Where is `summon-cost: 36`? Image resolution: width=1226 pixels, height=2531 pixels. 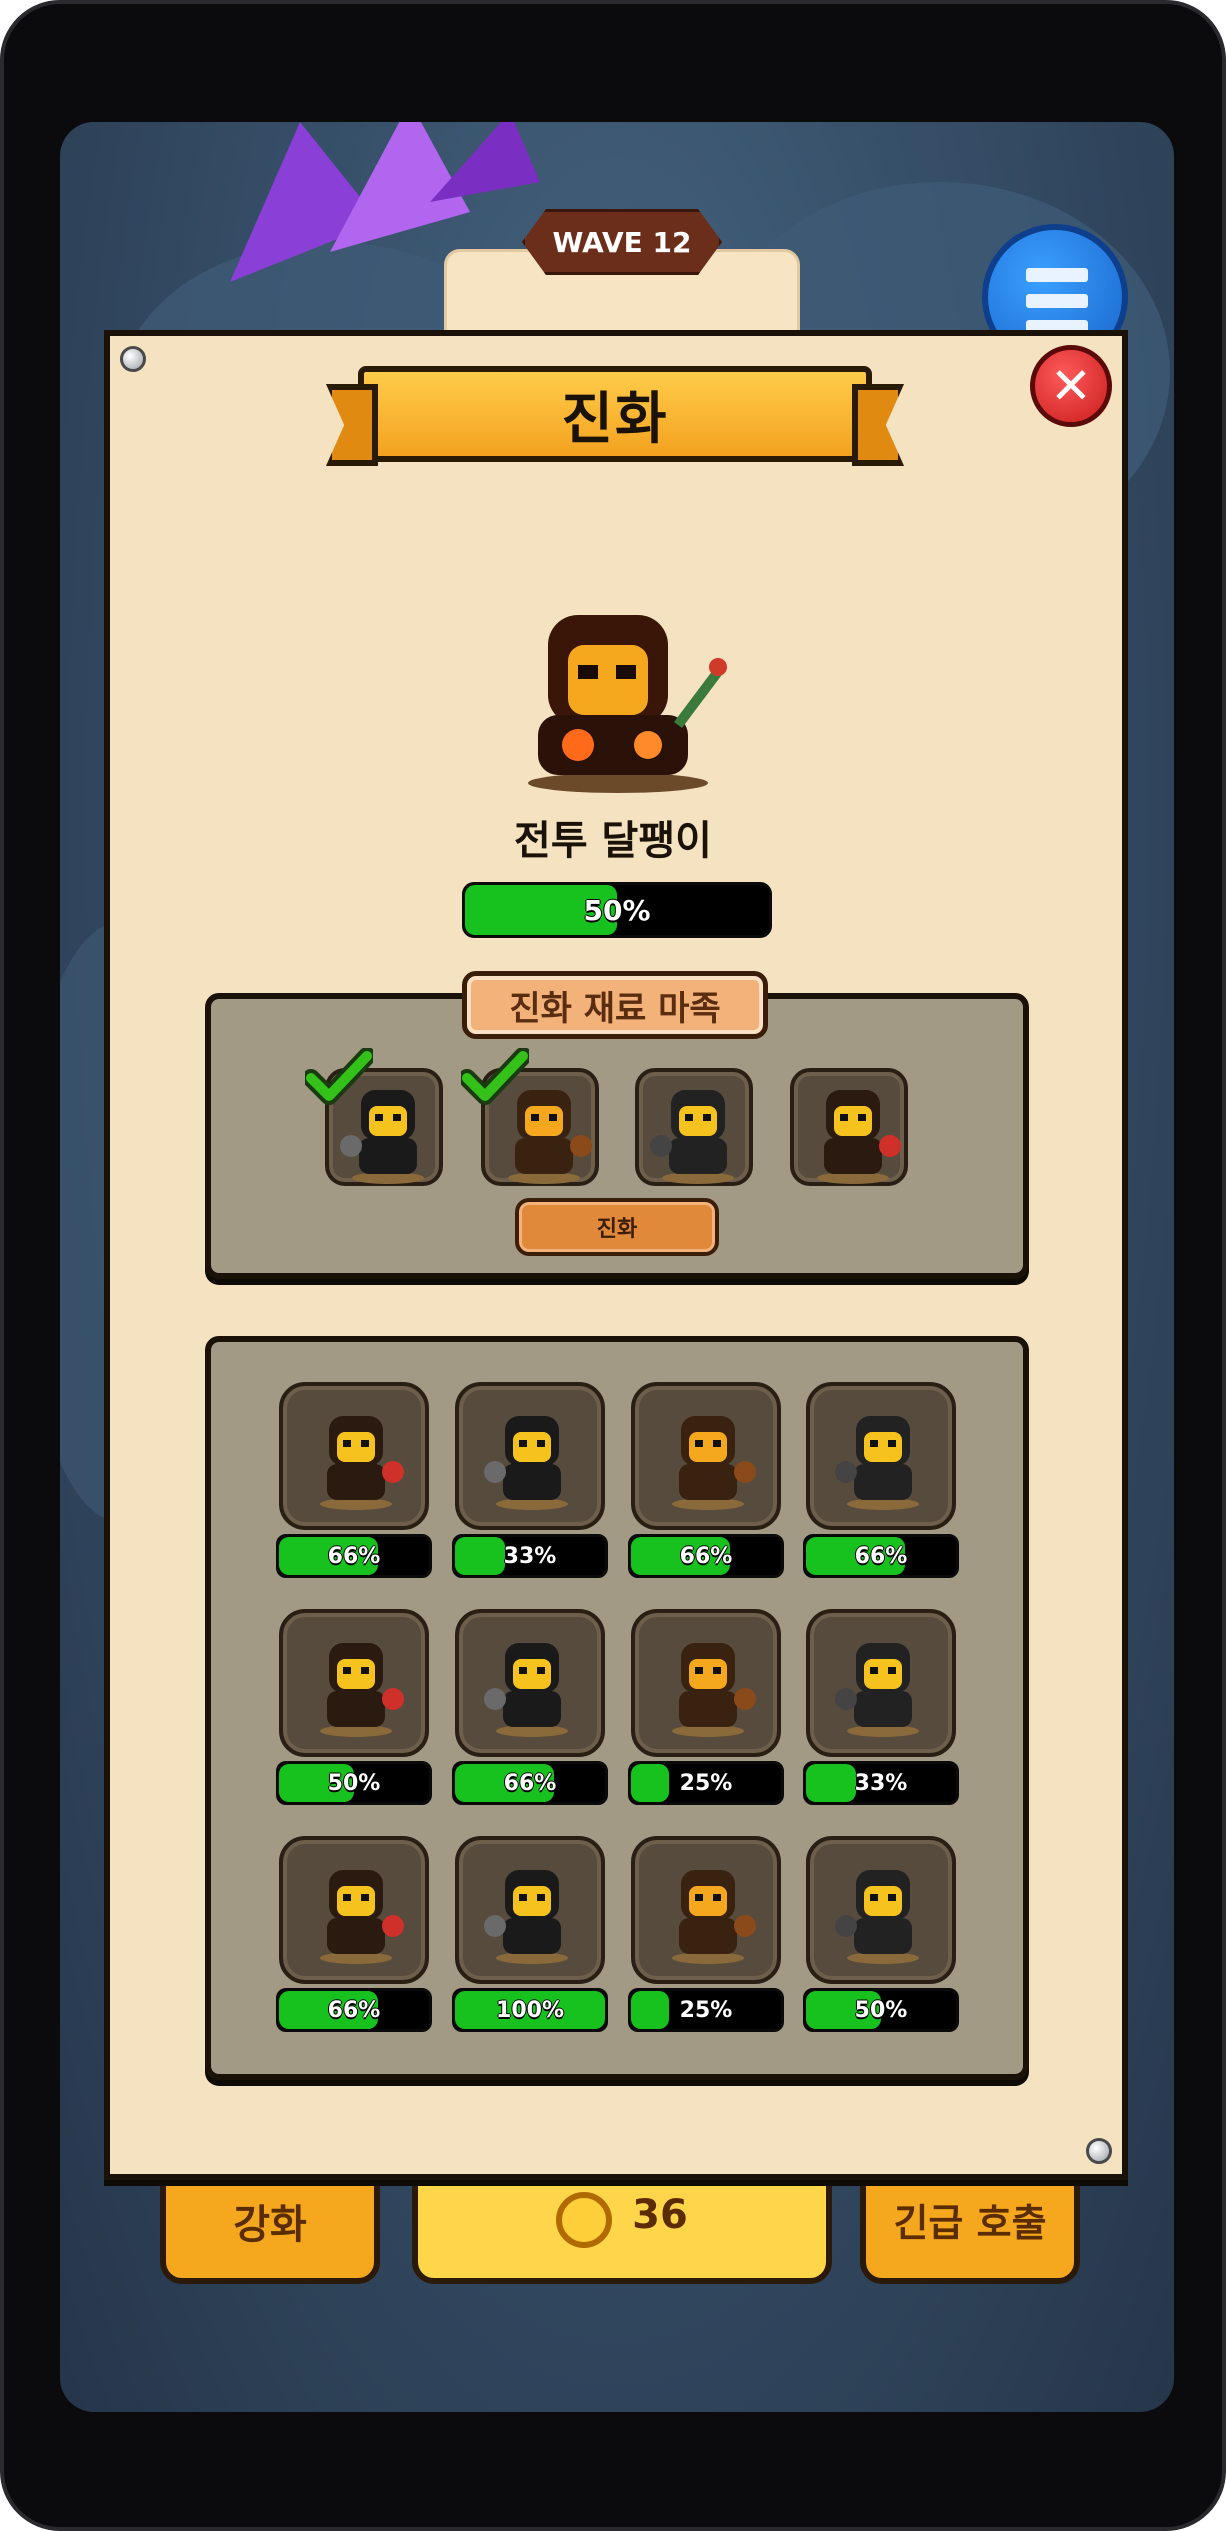
summon-cost: 36 is located at coordinates (660, 2215).